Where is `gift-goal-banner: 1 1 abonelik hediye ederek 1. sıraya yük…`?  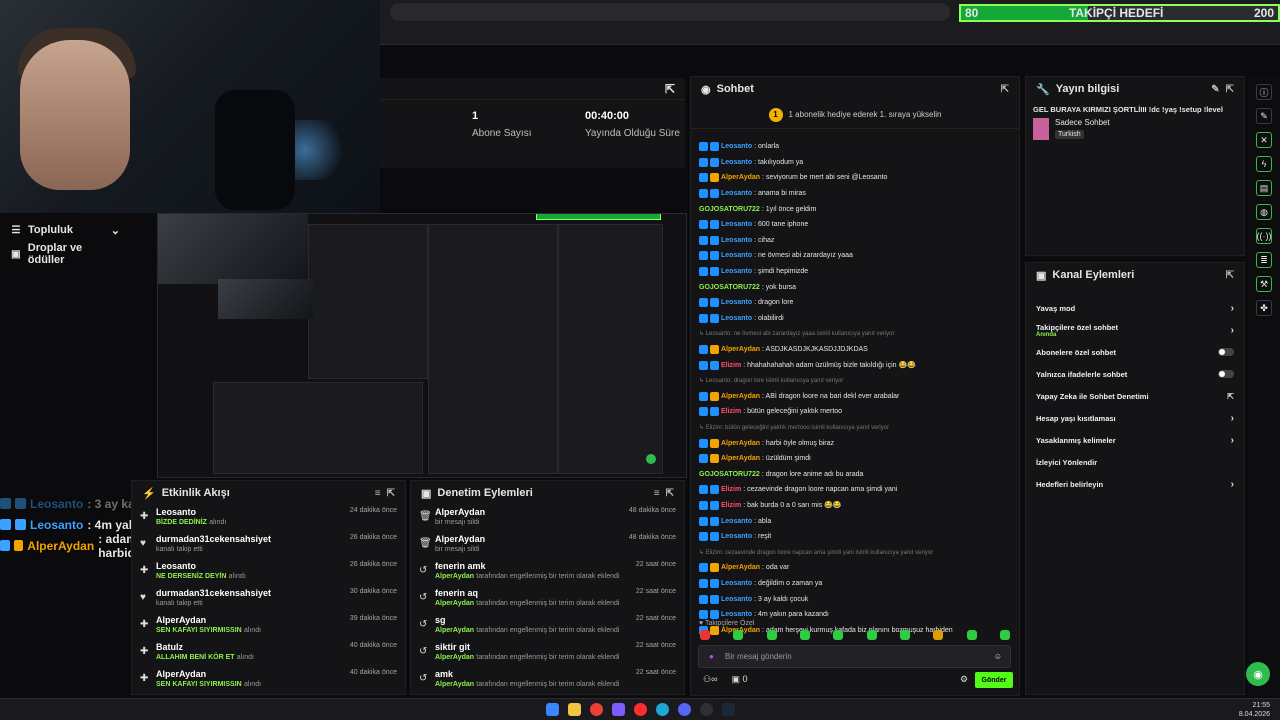
gift-goal-banner: 1 1 abonelik hediye ederek 1. sıraya yük… is located at coordinates (855, 115).